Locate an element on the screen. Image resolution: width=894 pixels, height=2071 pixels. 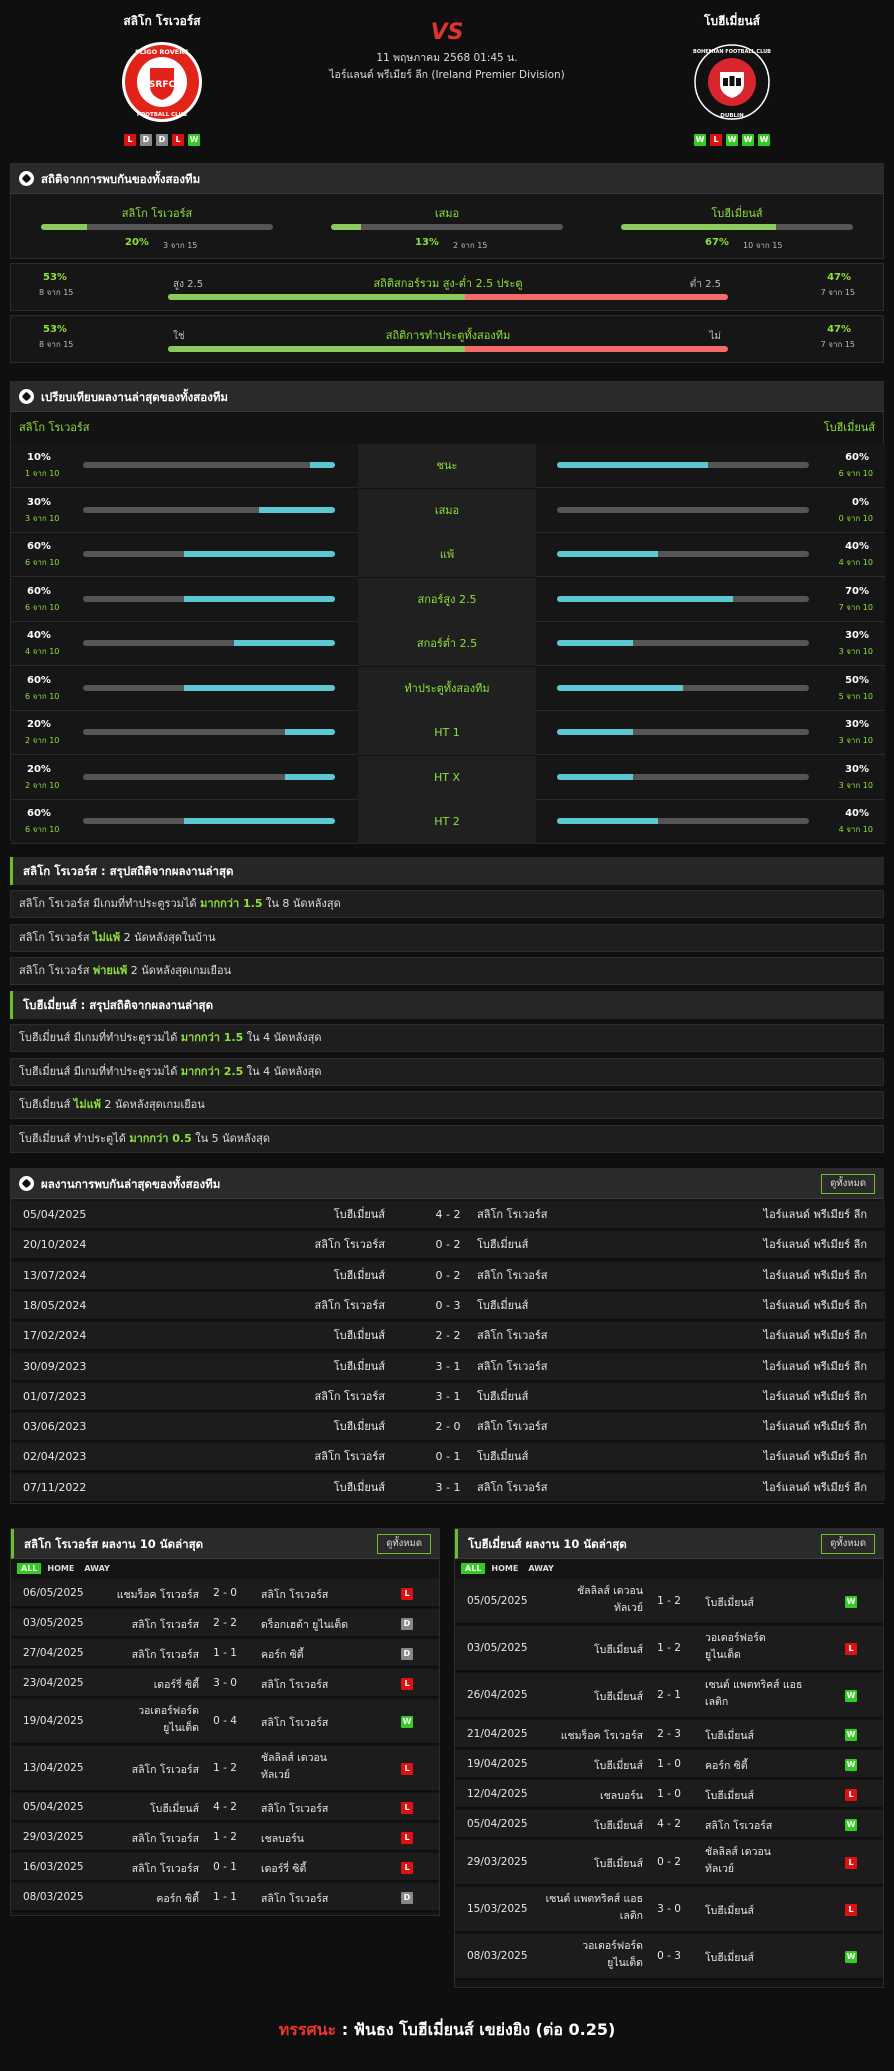
compare-away-sub: 7 จาก 10 is located at coordinates (855, 607).